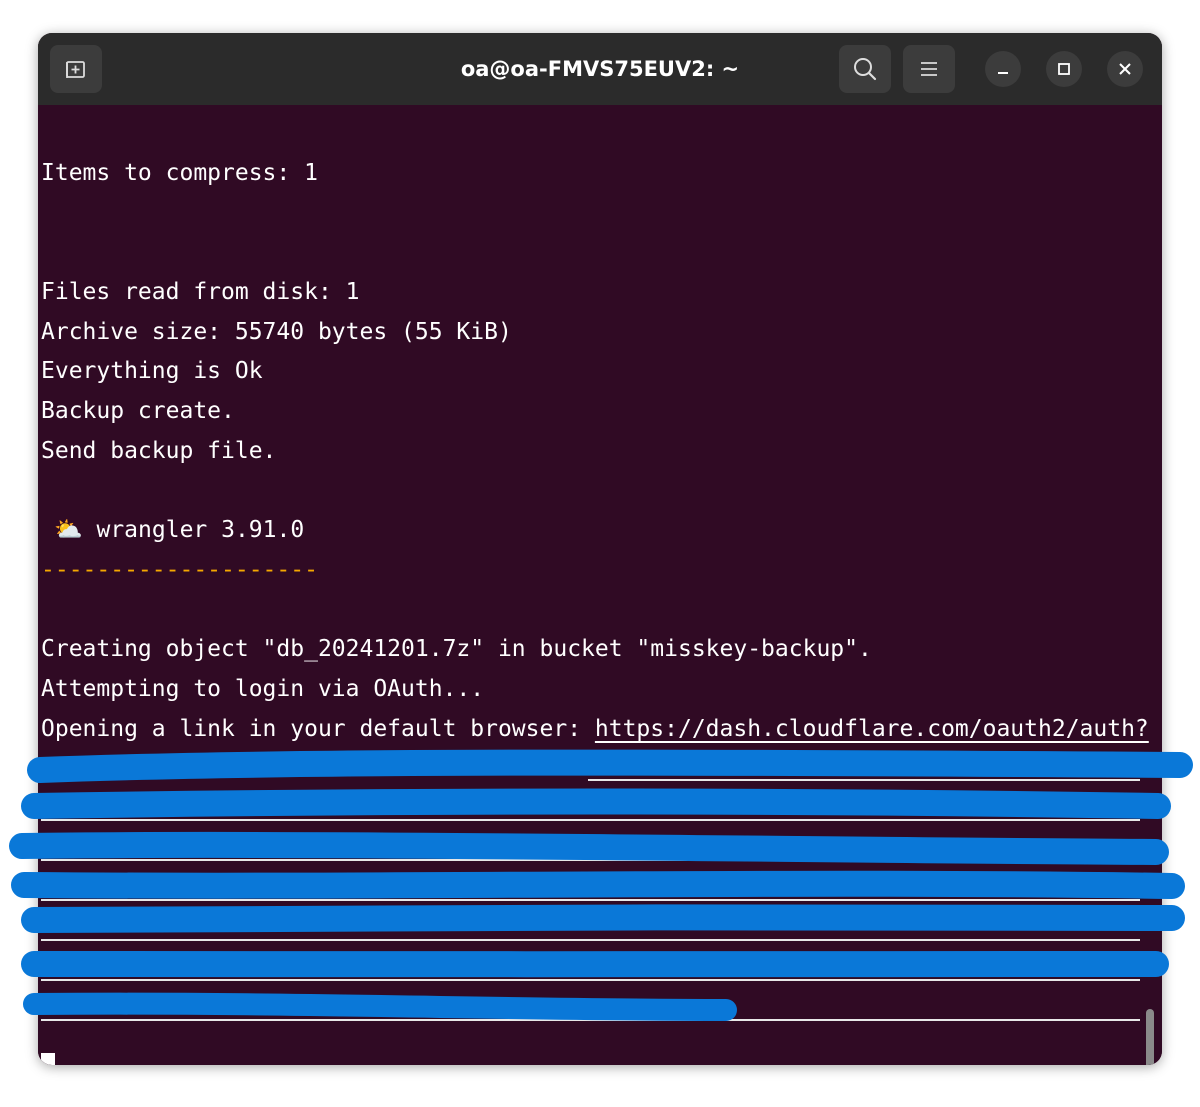 The height and width of the screenshot is (1107, 1200). Describe the element at coordinates (1003, 69) in the screenshot. I see `minimize-button` at that location.